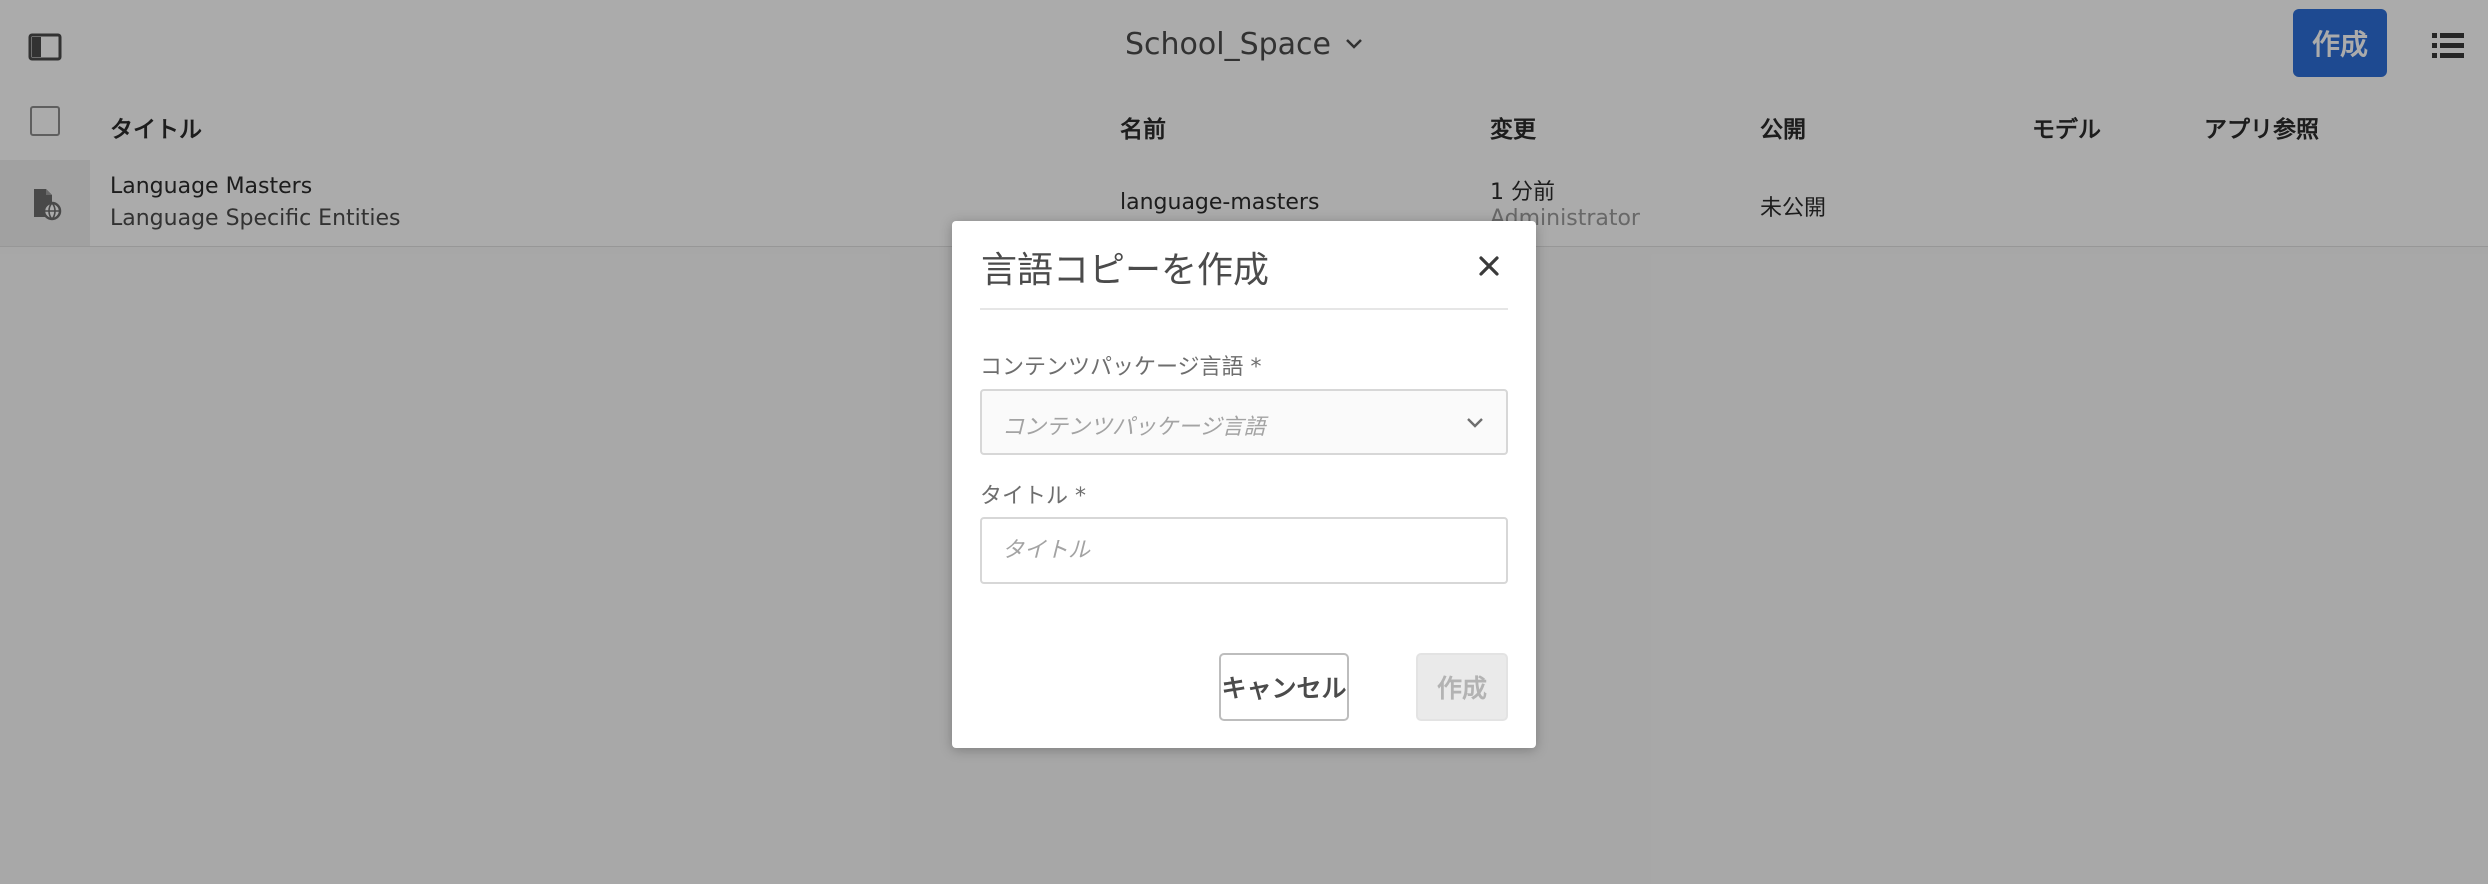 This screenshot has width=2488, height=884. I want to click on language-select-placeholder: コンテンツパッケージ言語, so click(1134, 427).